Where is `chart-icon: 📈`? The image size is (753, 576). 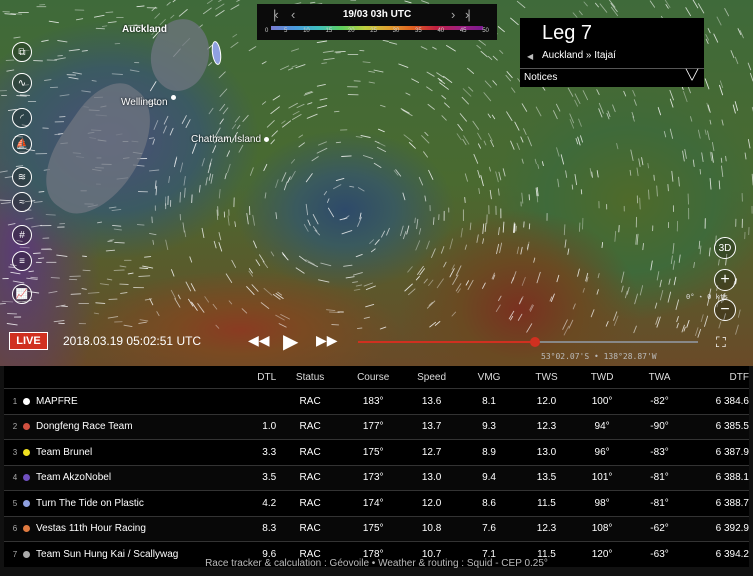 chart-icon: 📈 is located at coordinates (22, 294).